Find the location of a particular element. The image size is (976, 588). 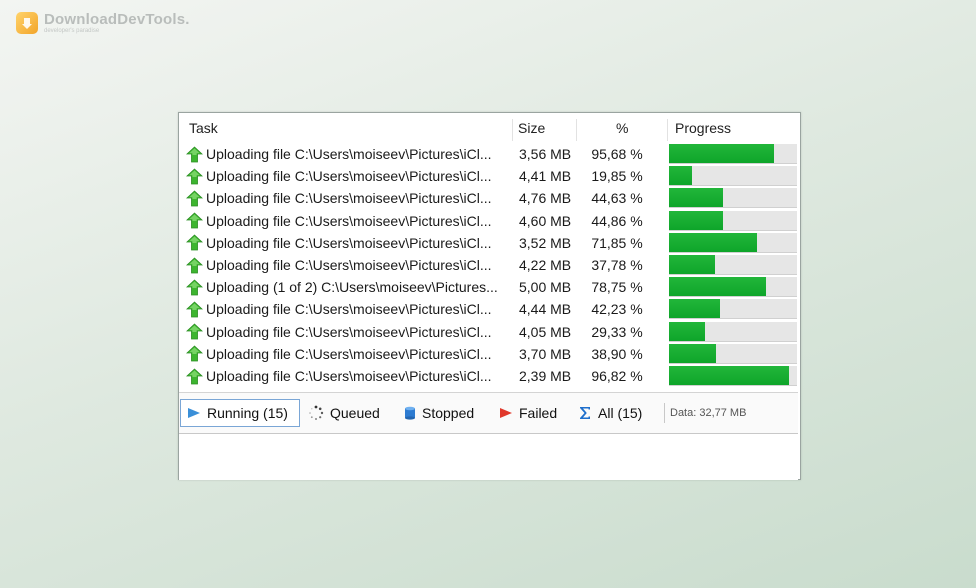

percent-cell: 37,78 % is located at coordinates (617, 265).